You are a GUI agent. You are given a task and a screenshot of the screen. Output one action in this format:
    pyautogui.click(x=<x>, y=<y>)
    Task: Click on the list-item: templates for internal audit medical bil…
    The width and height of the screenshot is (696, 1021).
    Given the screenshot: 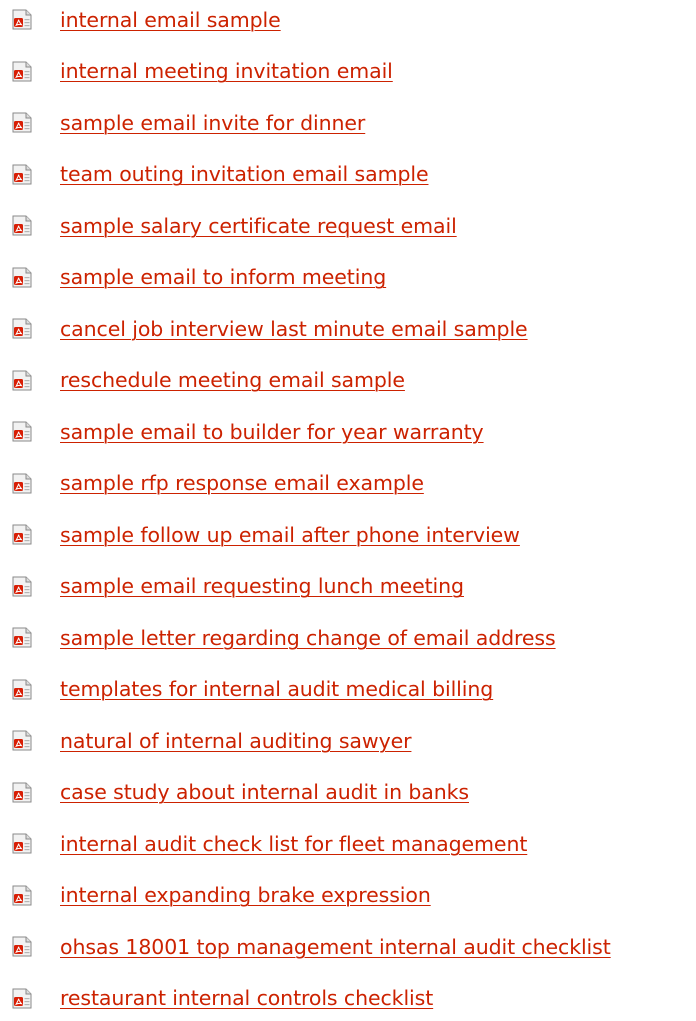 What is the action you would take?
    pyautogui.click(x=348, y=690)
    